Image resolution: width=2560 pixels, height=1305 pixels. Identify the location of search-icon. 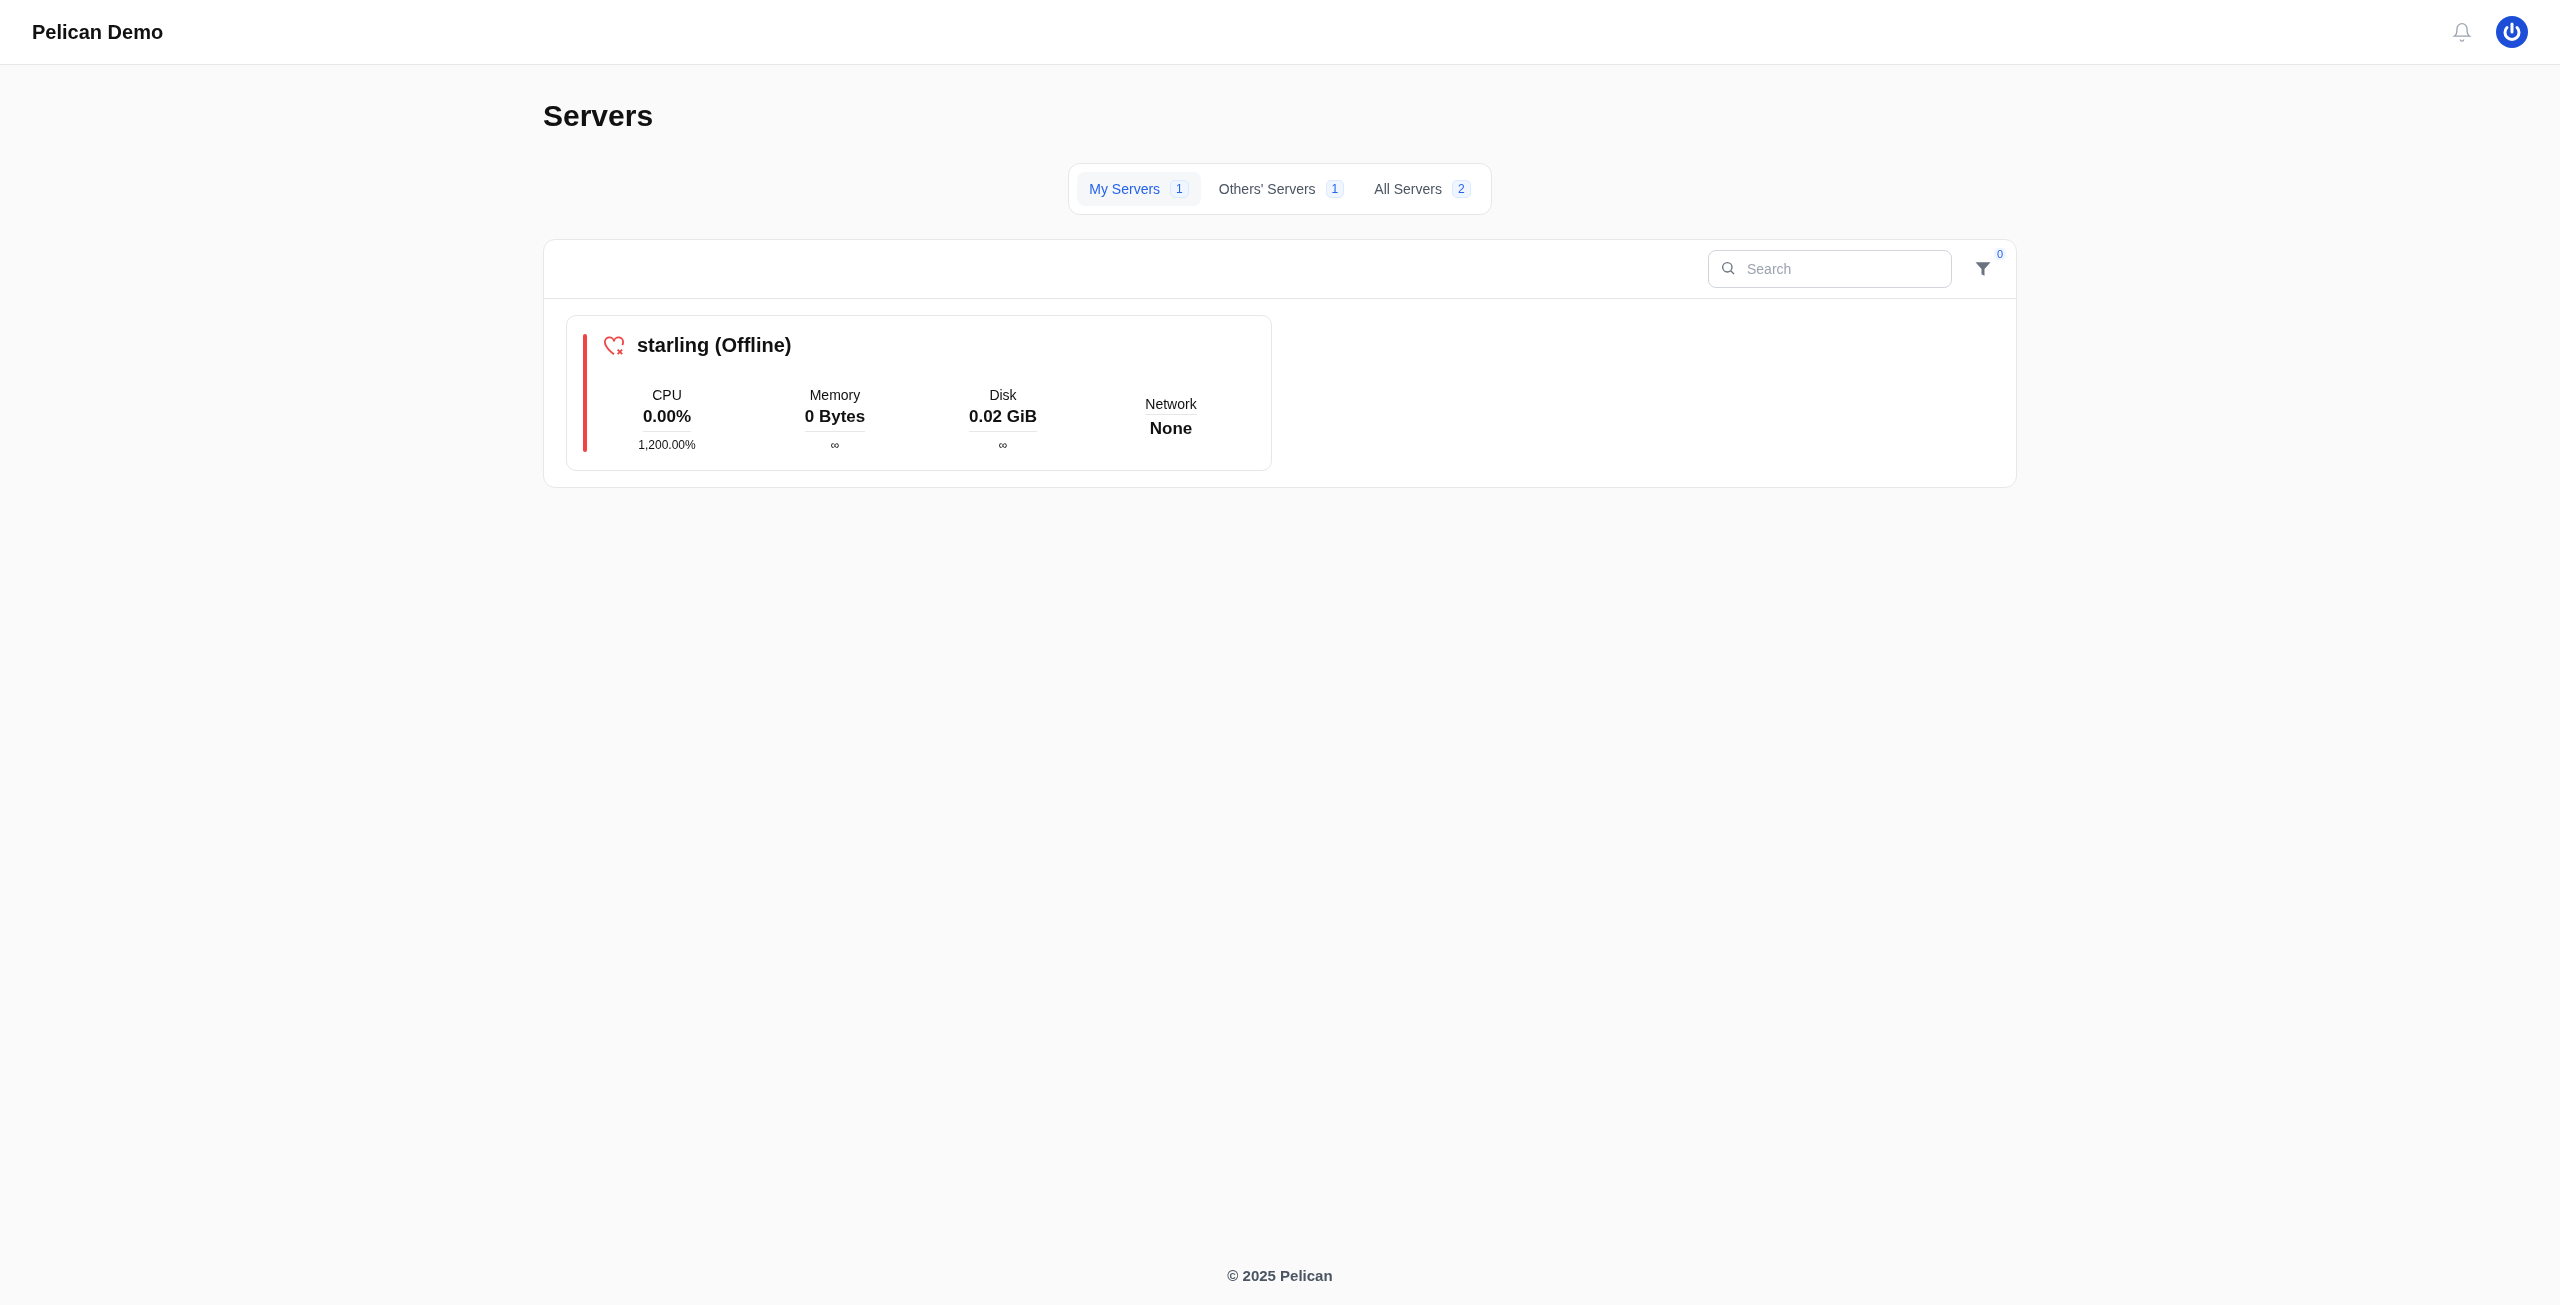
(1728, 268).